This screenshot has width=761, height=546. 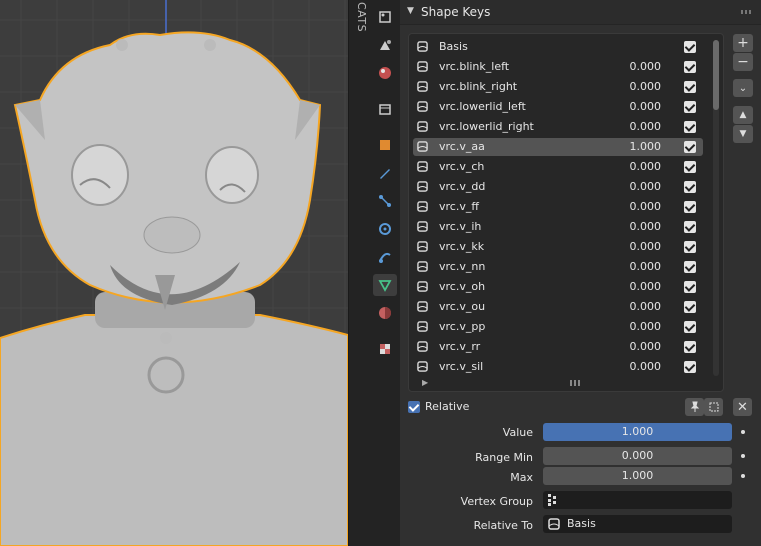 I want to click on value-field: 1.000, so click(x=637, y=432).